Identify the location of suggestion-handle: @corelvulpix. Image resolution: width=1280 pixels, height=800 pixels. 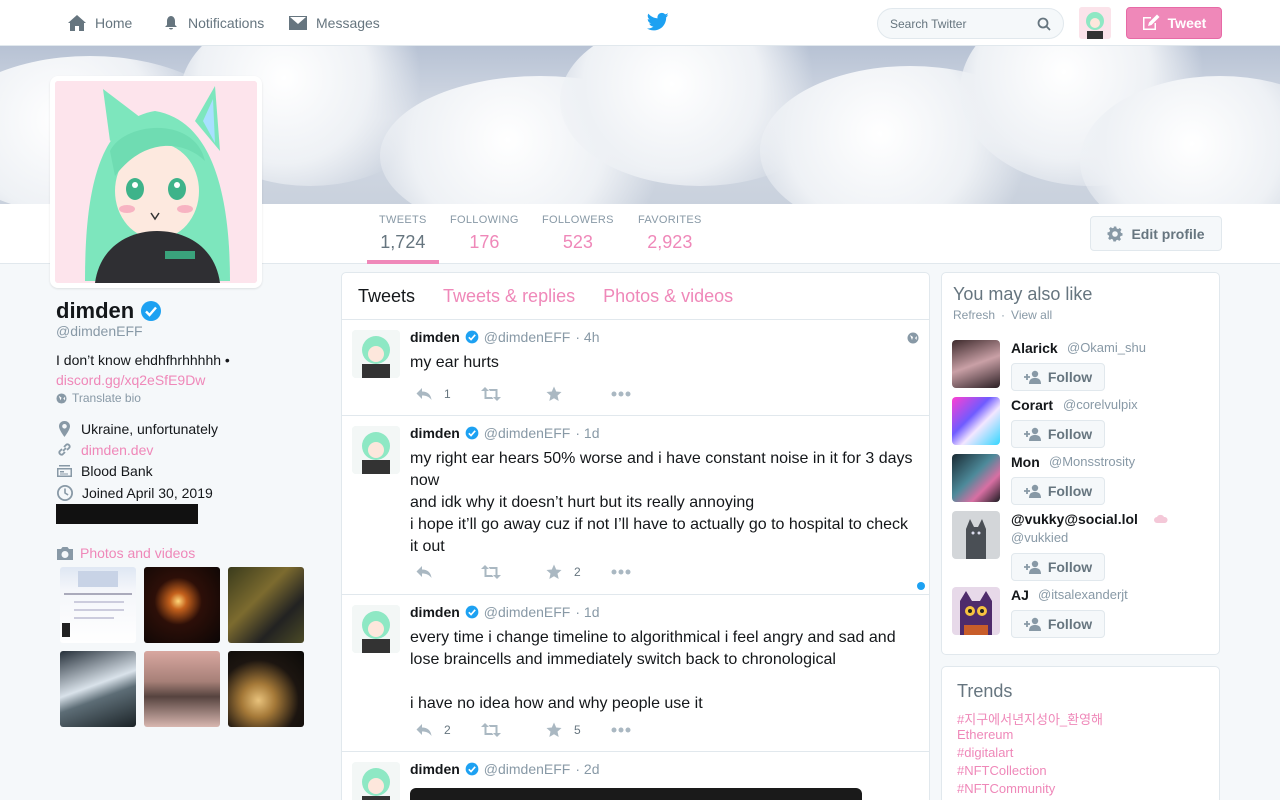
(1100, 404).